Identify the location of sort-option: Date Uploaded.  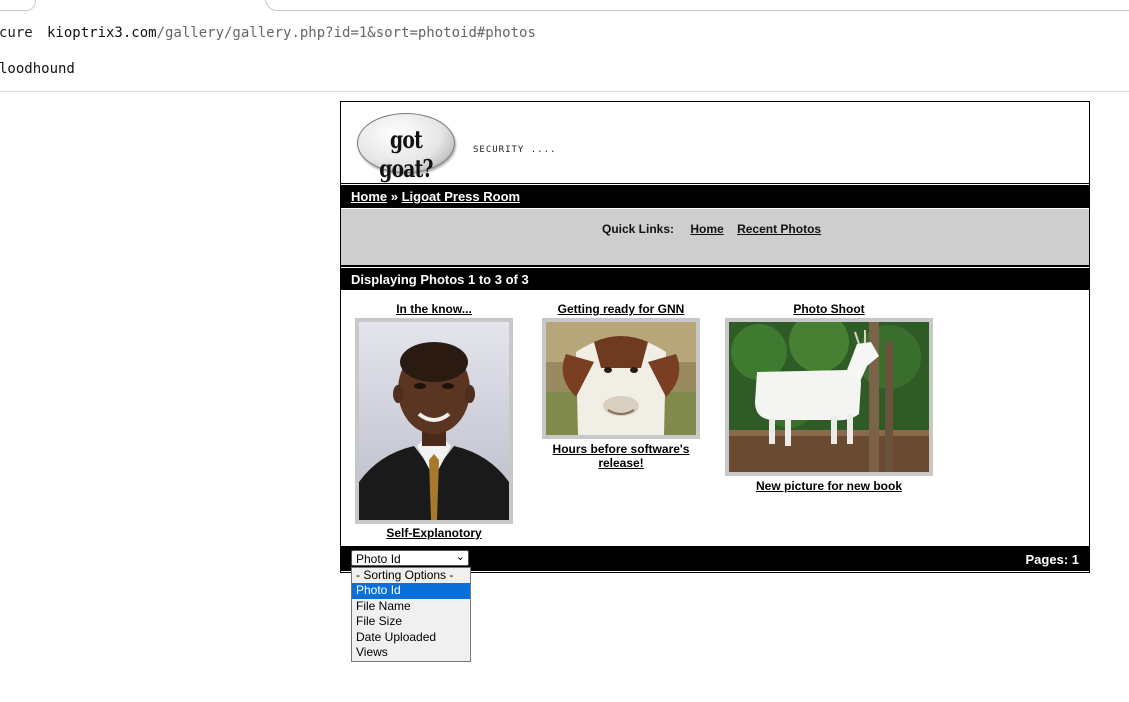
(411, 637).